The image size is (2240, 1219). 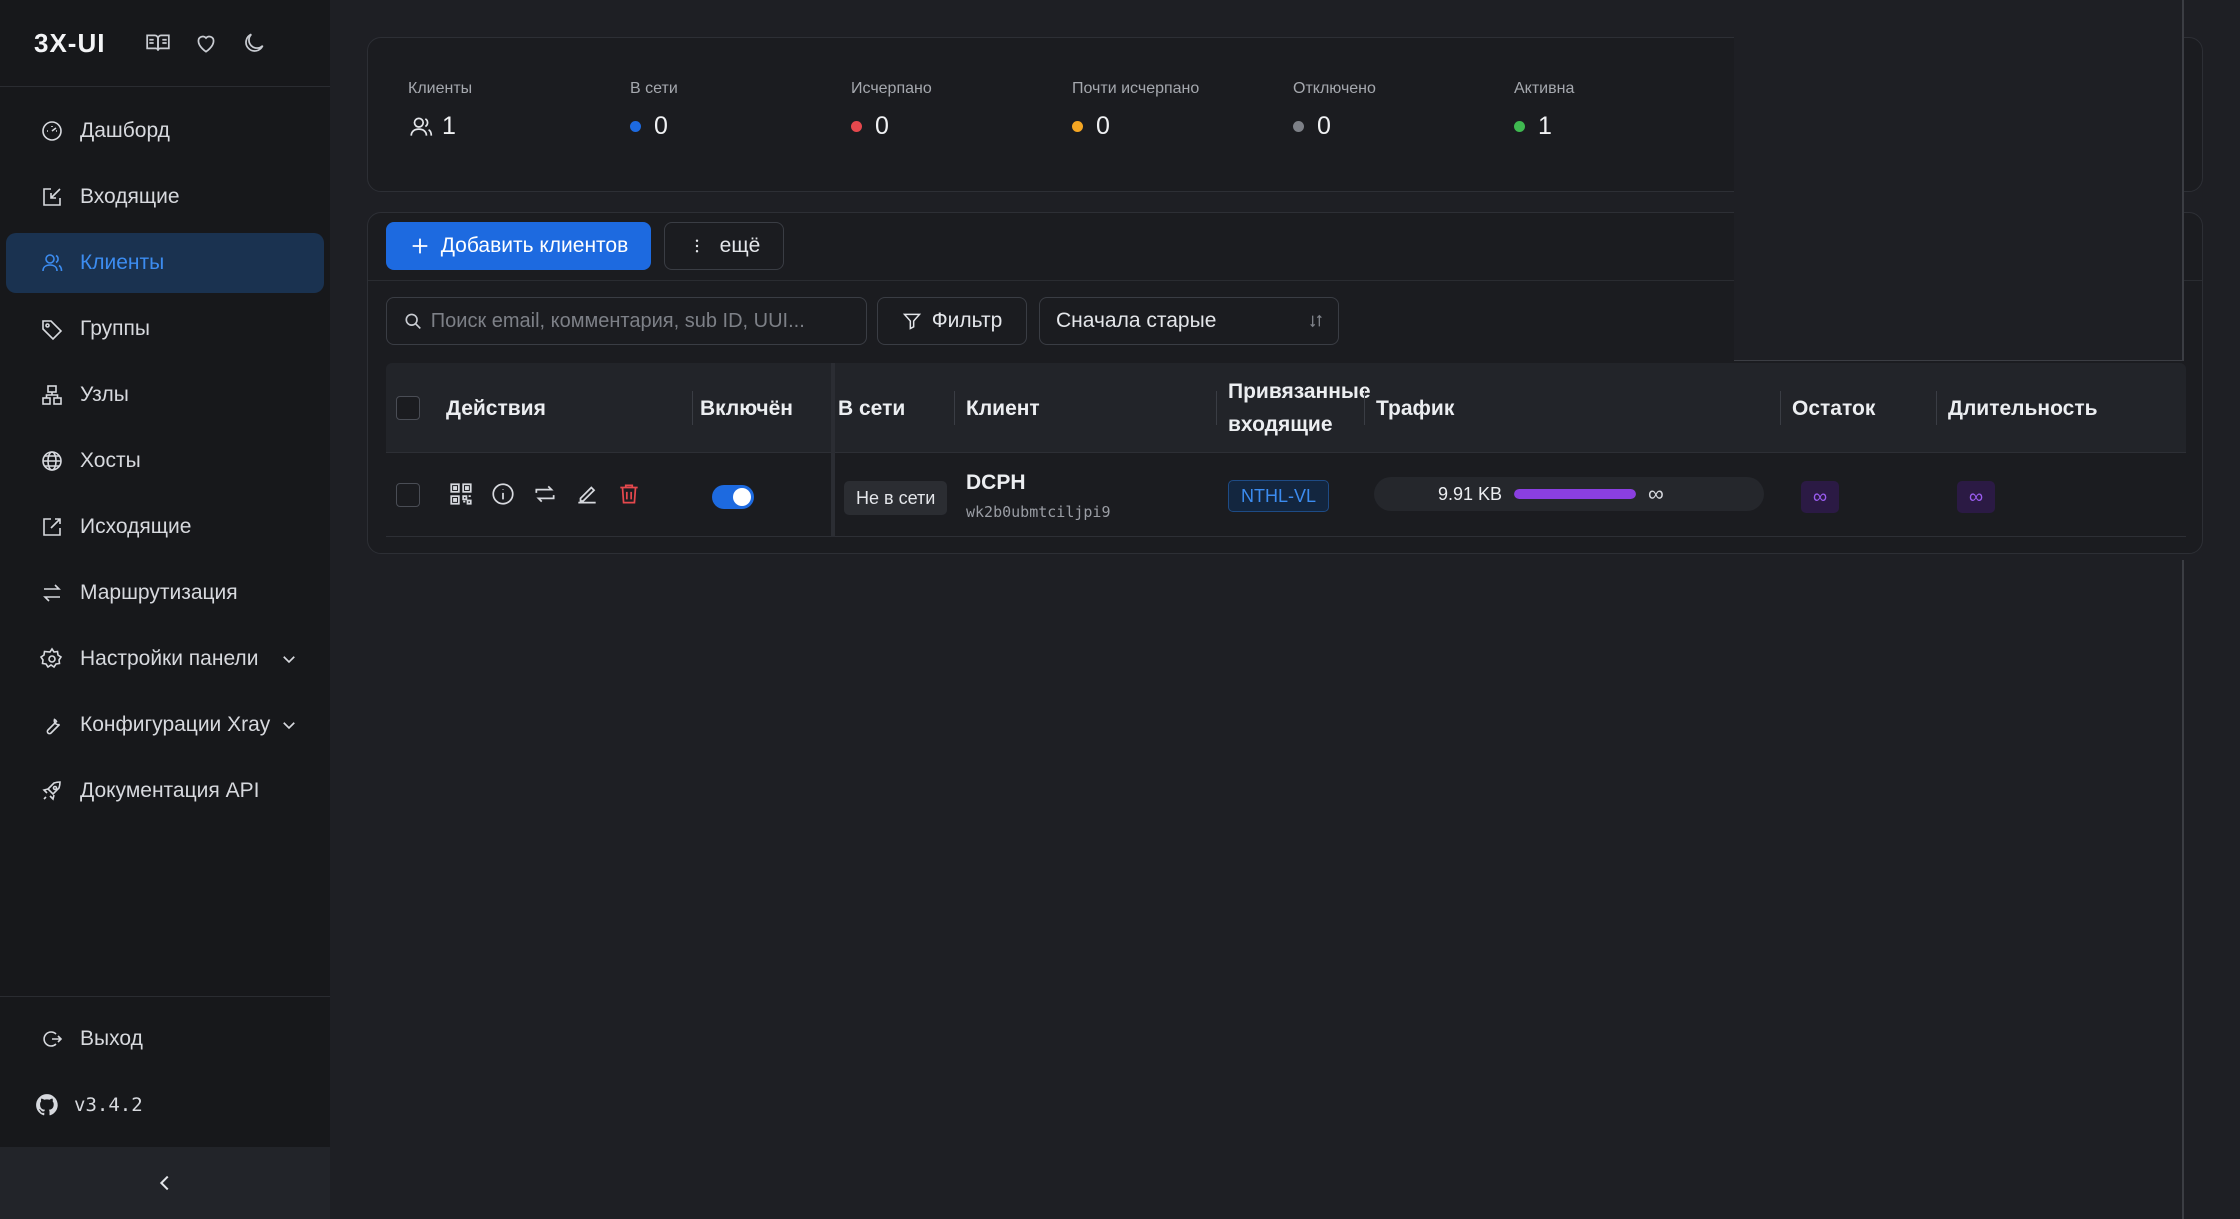 I want to click on column-inbounds-line2: входящие, so click(x=1280, y=424).